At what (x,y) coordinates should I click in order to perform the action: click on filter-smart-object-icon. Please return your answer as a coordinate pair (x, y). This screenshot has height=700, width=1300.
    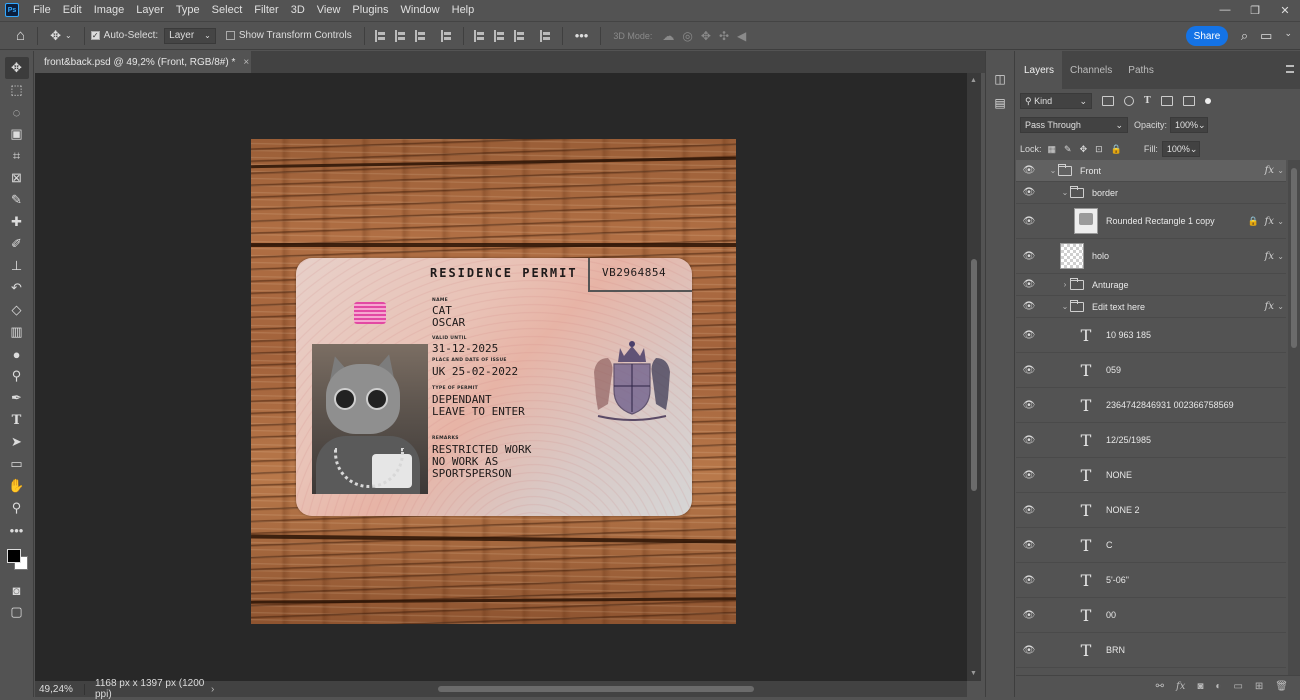
    Looking at the image, I should click on (1188, 101).